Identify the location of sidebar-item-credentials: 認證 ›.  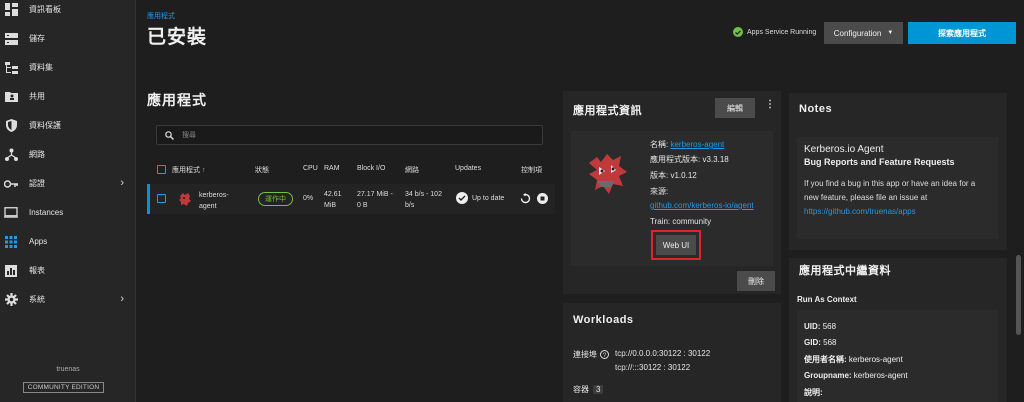
(68, 183).